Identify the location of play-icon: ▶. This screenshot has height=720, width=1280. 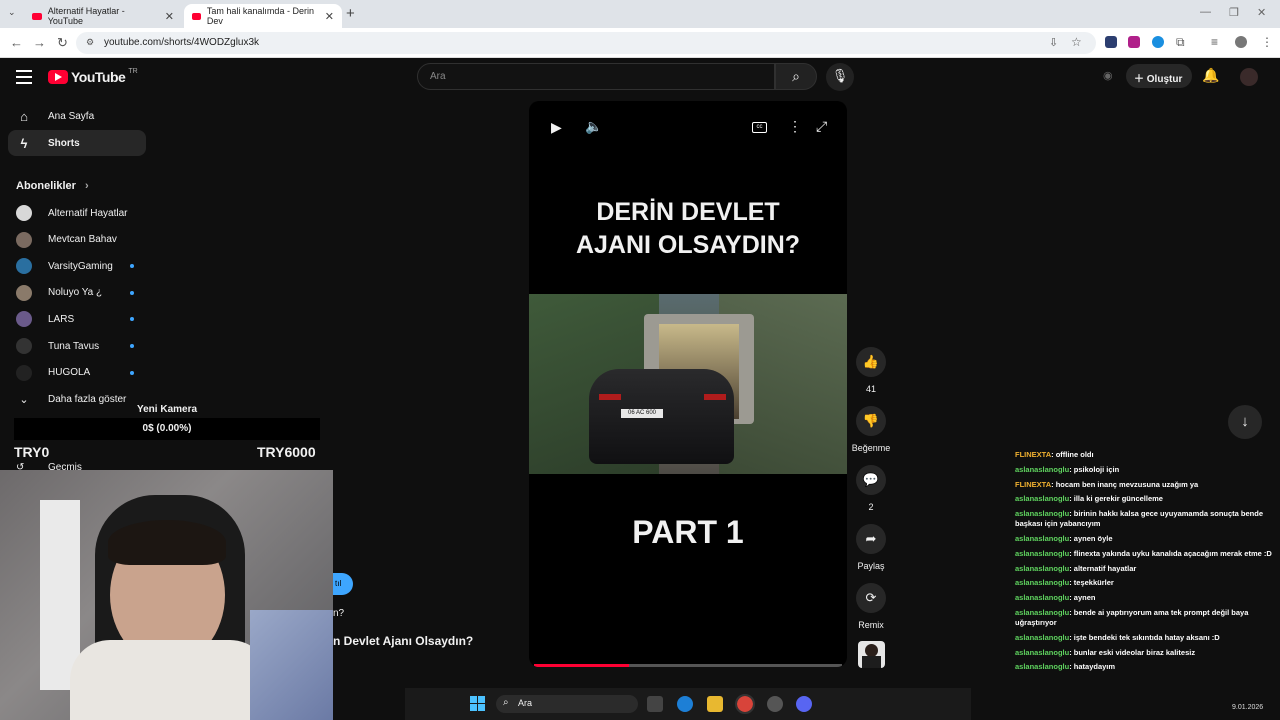
(556, 127).